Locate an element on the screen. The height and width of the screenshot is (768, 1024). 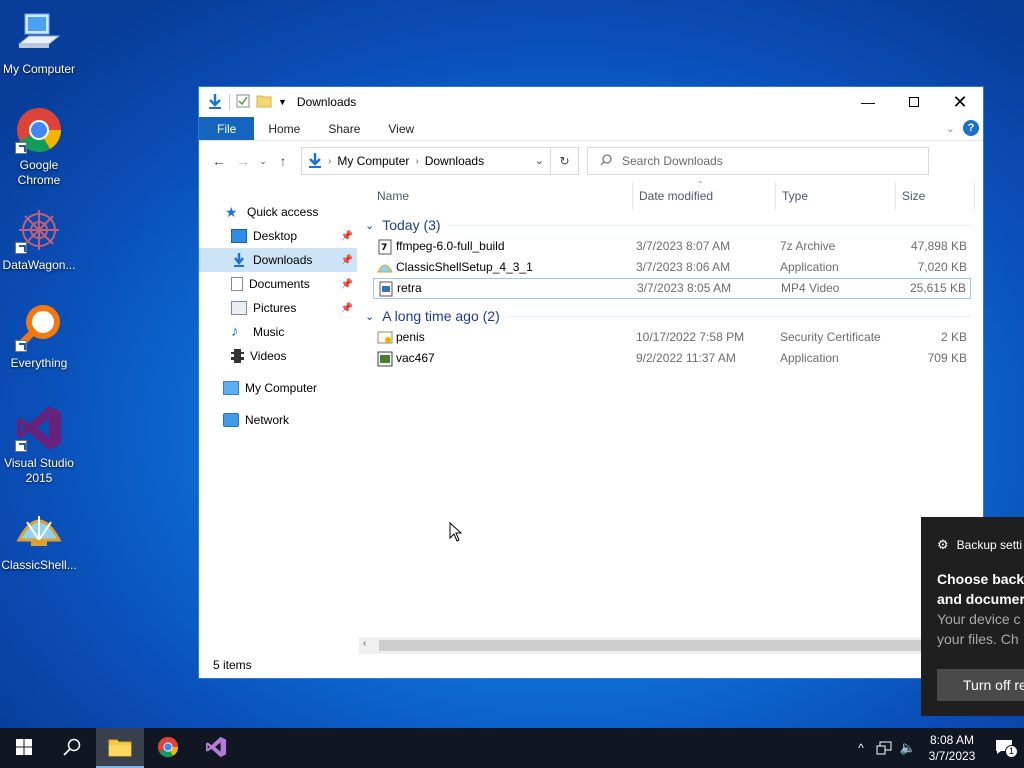
file-date: 9/2/2022 11:37 AM is located at coordinates (686, 358).